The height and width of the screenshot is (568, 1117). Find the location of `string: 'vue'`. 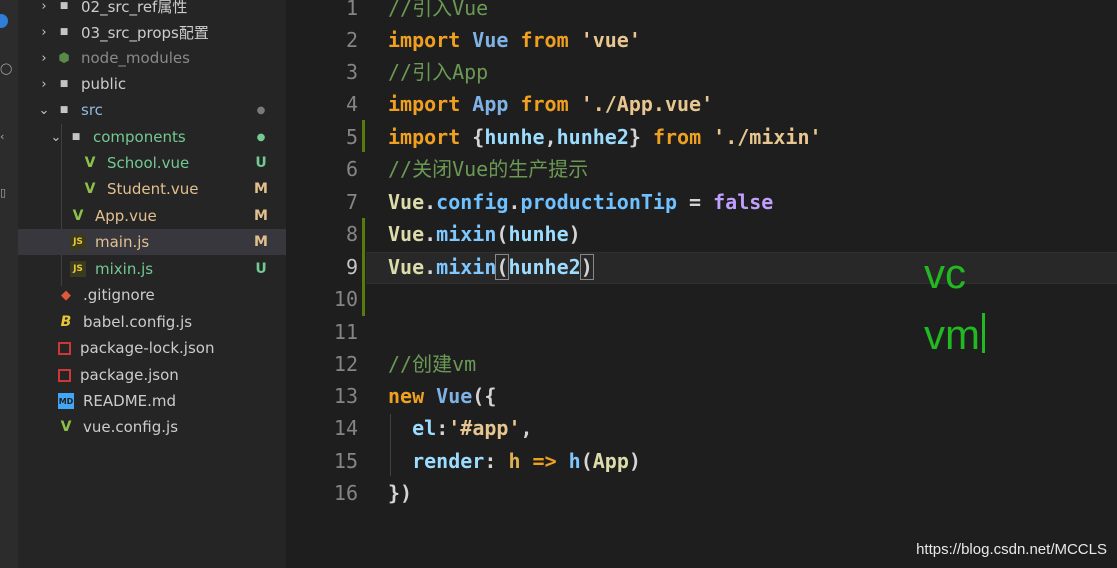

string: 'vue' is located at coordinates (610, 40).